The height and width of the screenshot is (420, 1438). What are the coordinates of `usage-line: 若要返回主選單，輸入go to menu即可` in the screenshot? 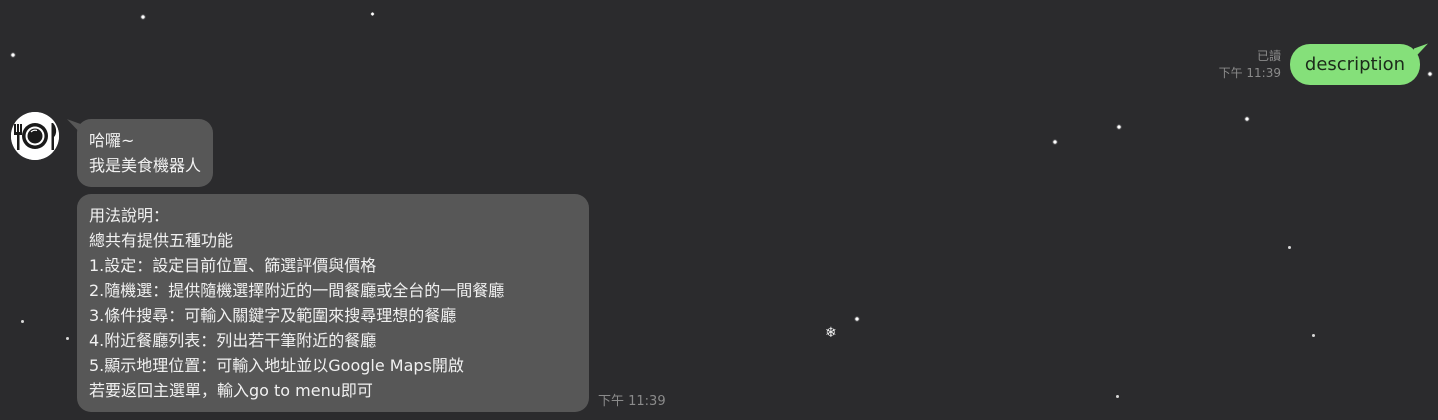 It's located at (231, 390).